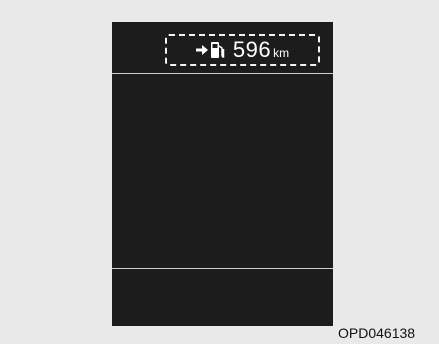 This screenshot has width=439, height=344. I want to click on divider-top, so click(222, 73).